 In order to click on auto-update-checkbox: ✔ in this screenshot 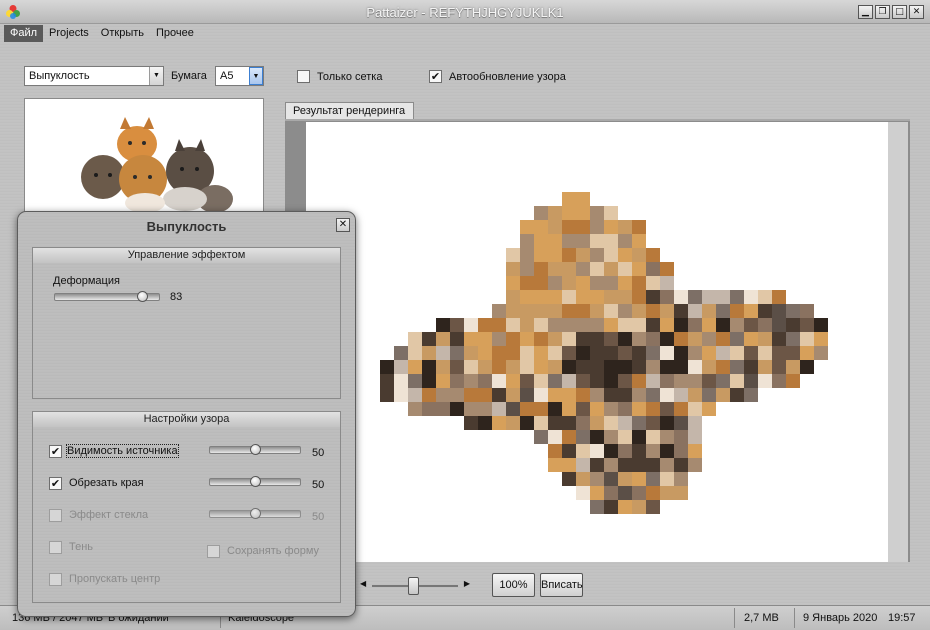, I will do `click(435, 76)`.